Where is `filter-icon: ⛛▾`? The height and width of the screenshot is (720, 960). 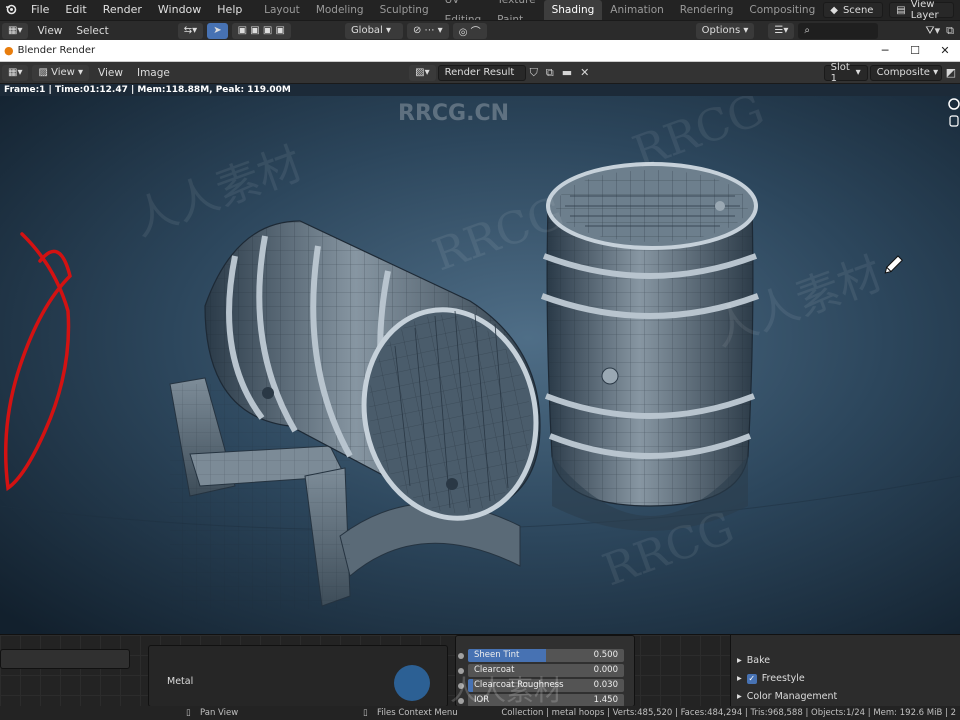 filter-icon: ⛛▾ is located at coordinates (932, 31).